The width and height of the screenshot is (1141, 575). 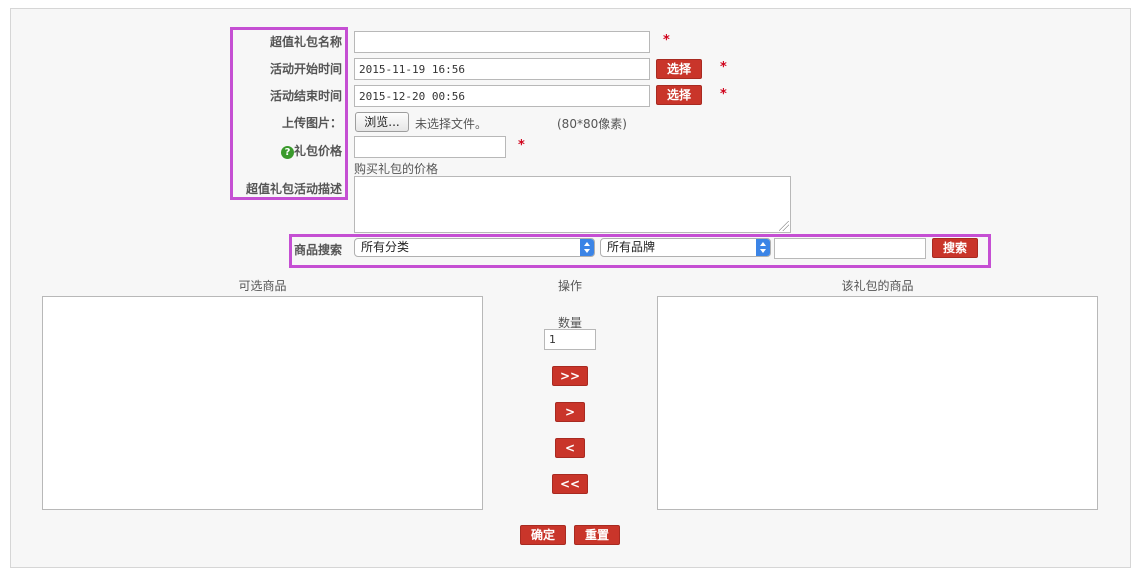 What do you see at coordinates (570, 448) in the screenshot?
I see `remove-one-button: <` at bounding box center [570, 448].